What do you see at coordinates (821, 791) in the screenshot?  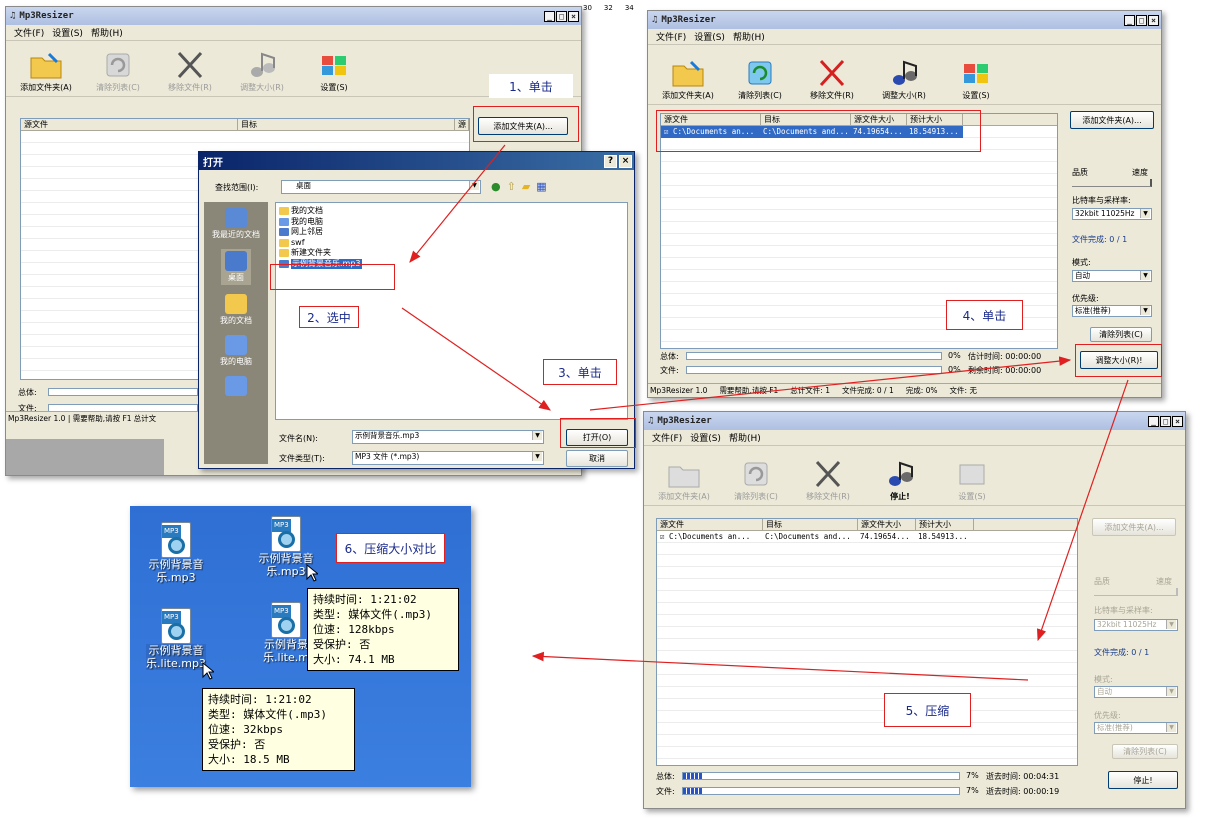 I see `file-progress` at bounding box center [821, 791].